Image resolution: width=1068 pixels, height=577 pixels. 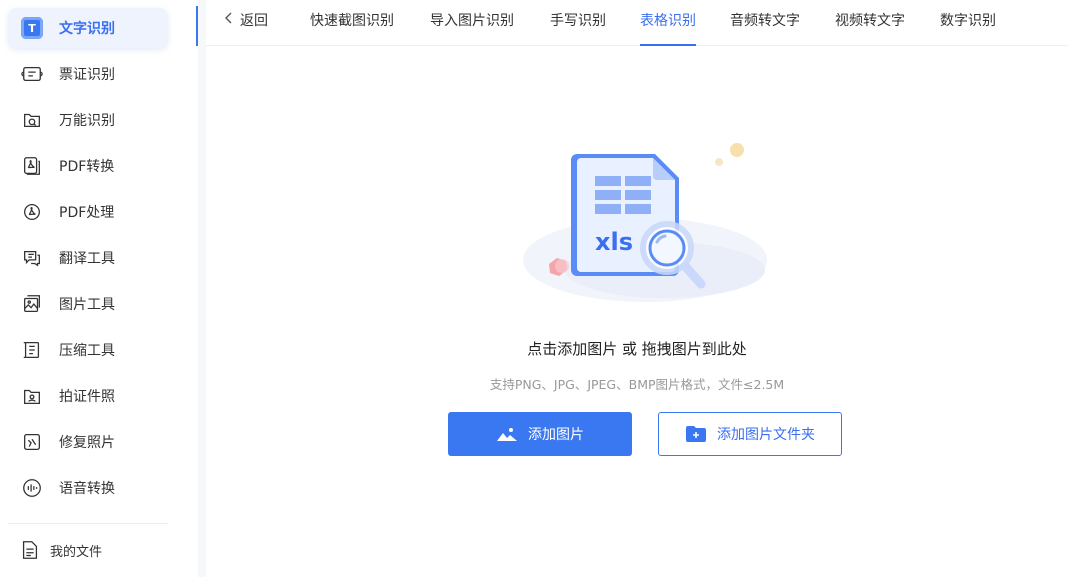 I want to click on my-files-icon, so click(x=30, y=550).